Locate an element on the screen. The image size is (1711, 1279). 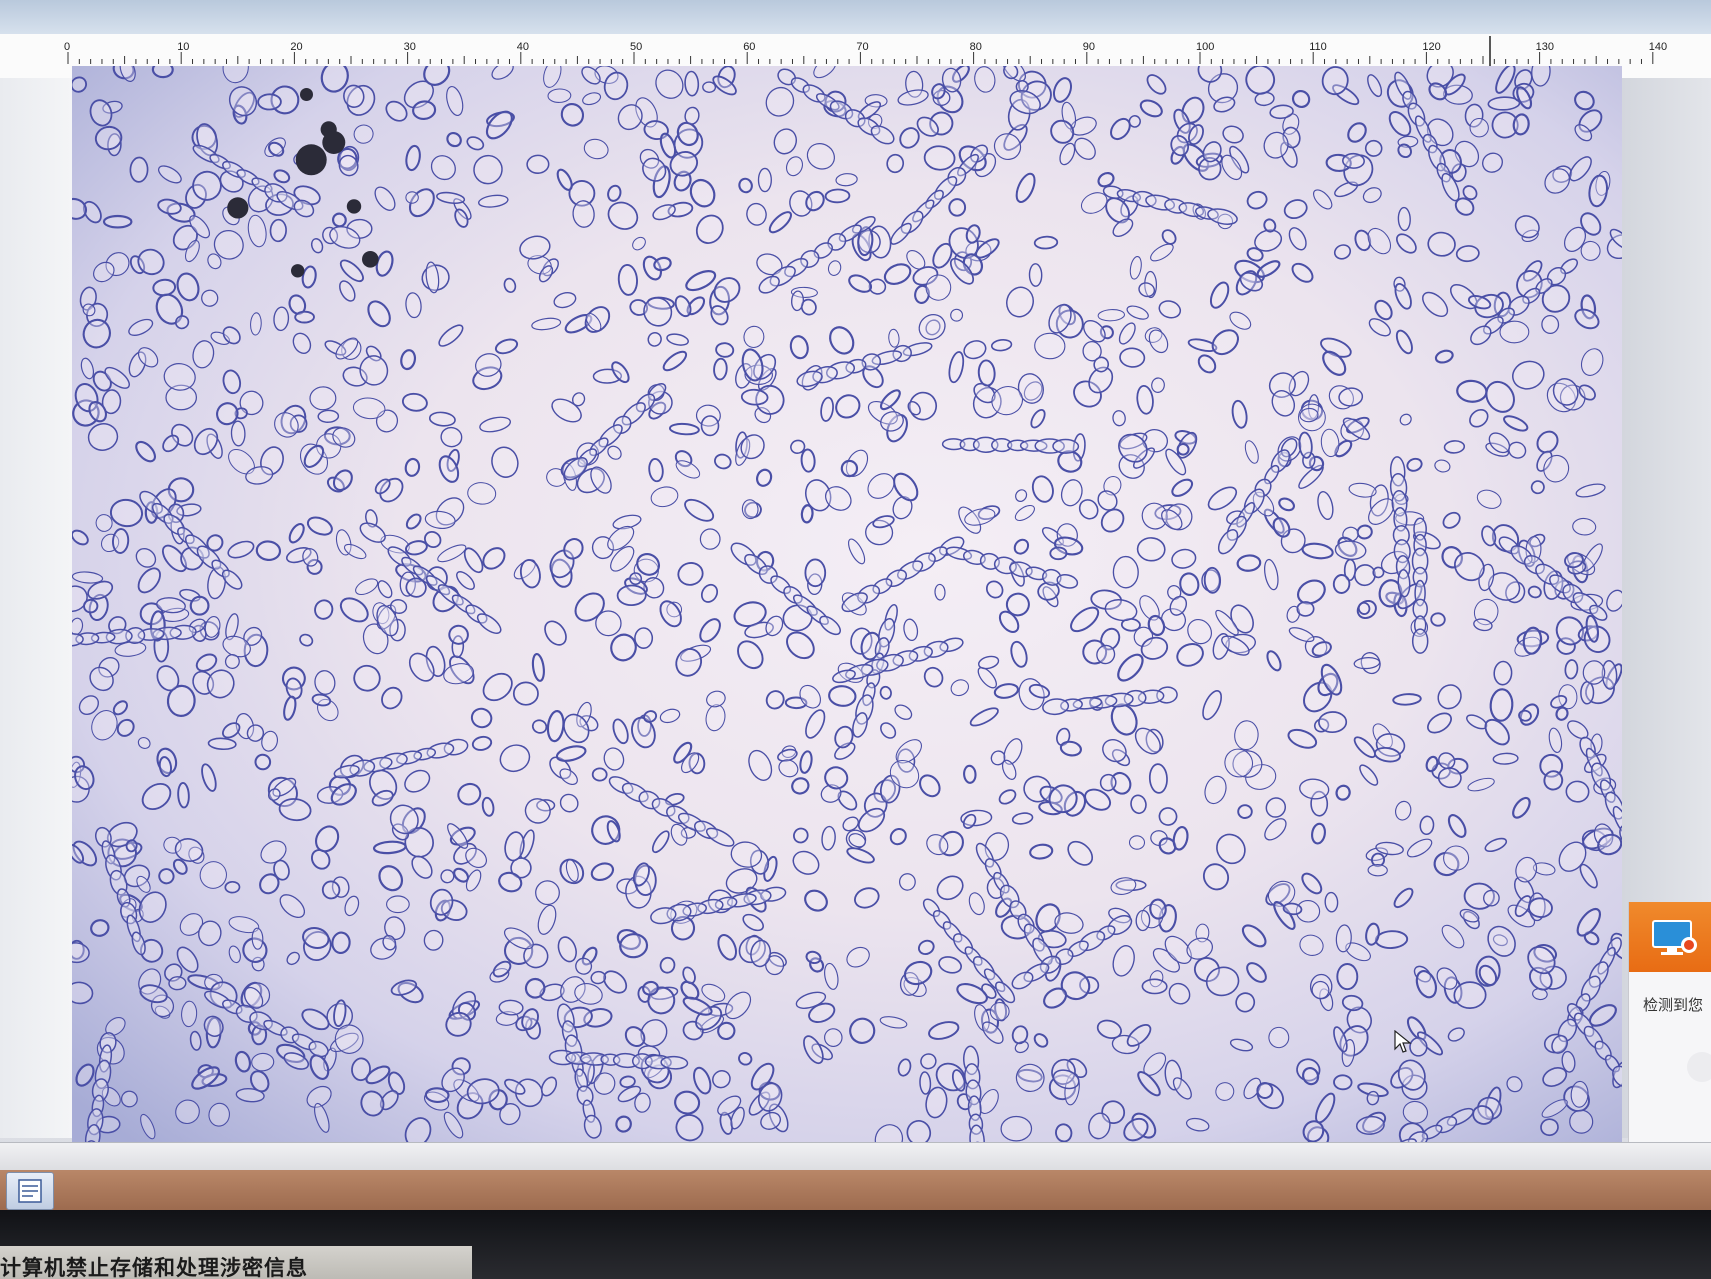
taskbar-app-icon is located at coordinates (30, 1191).